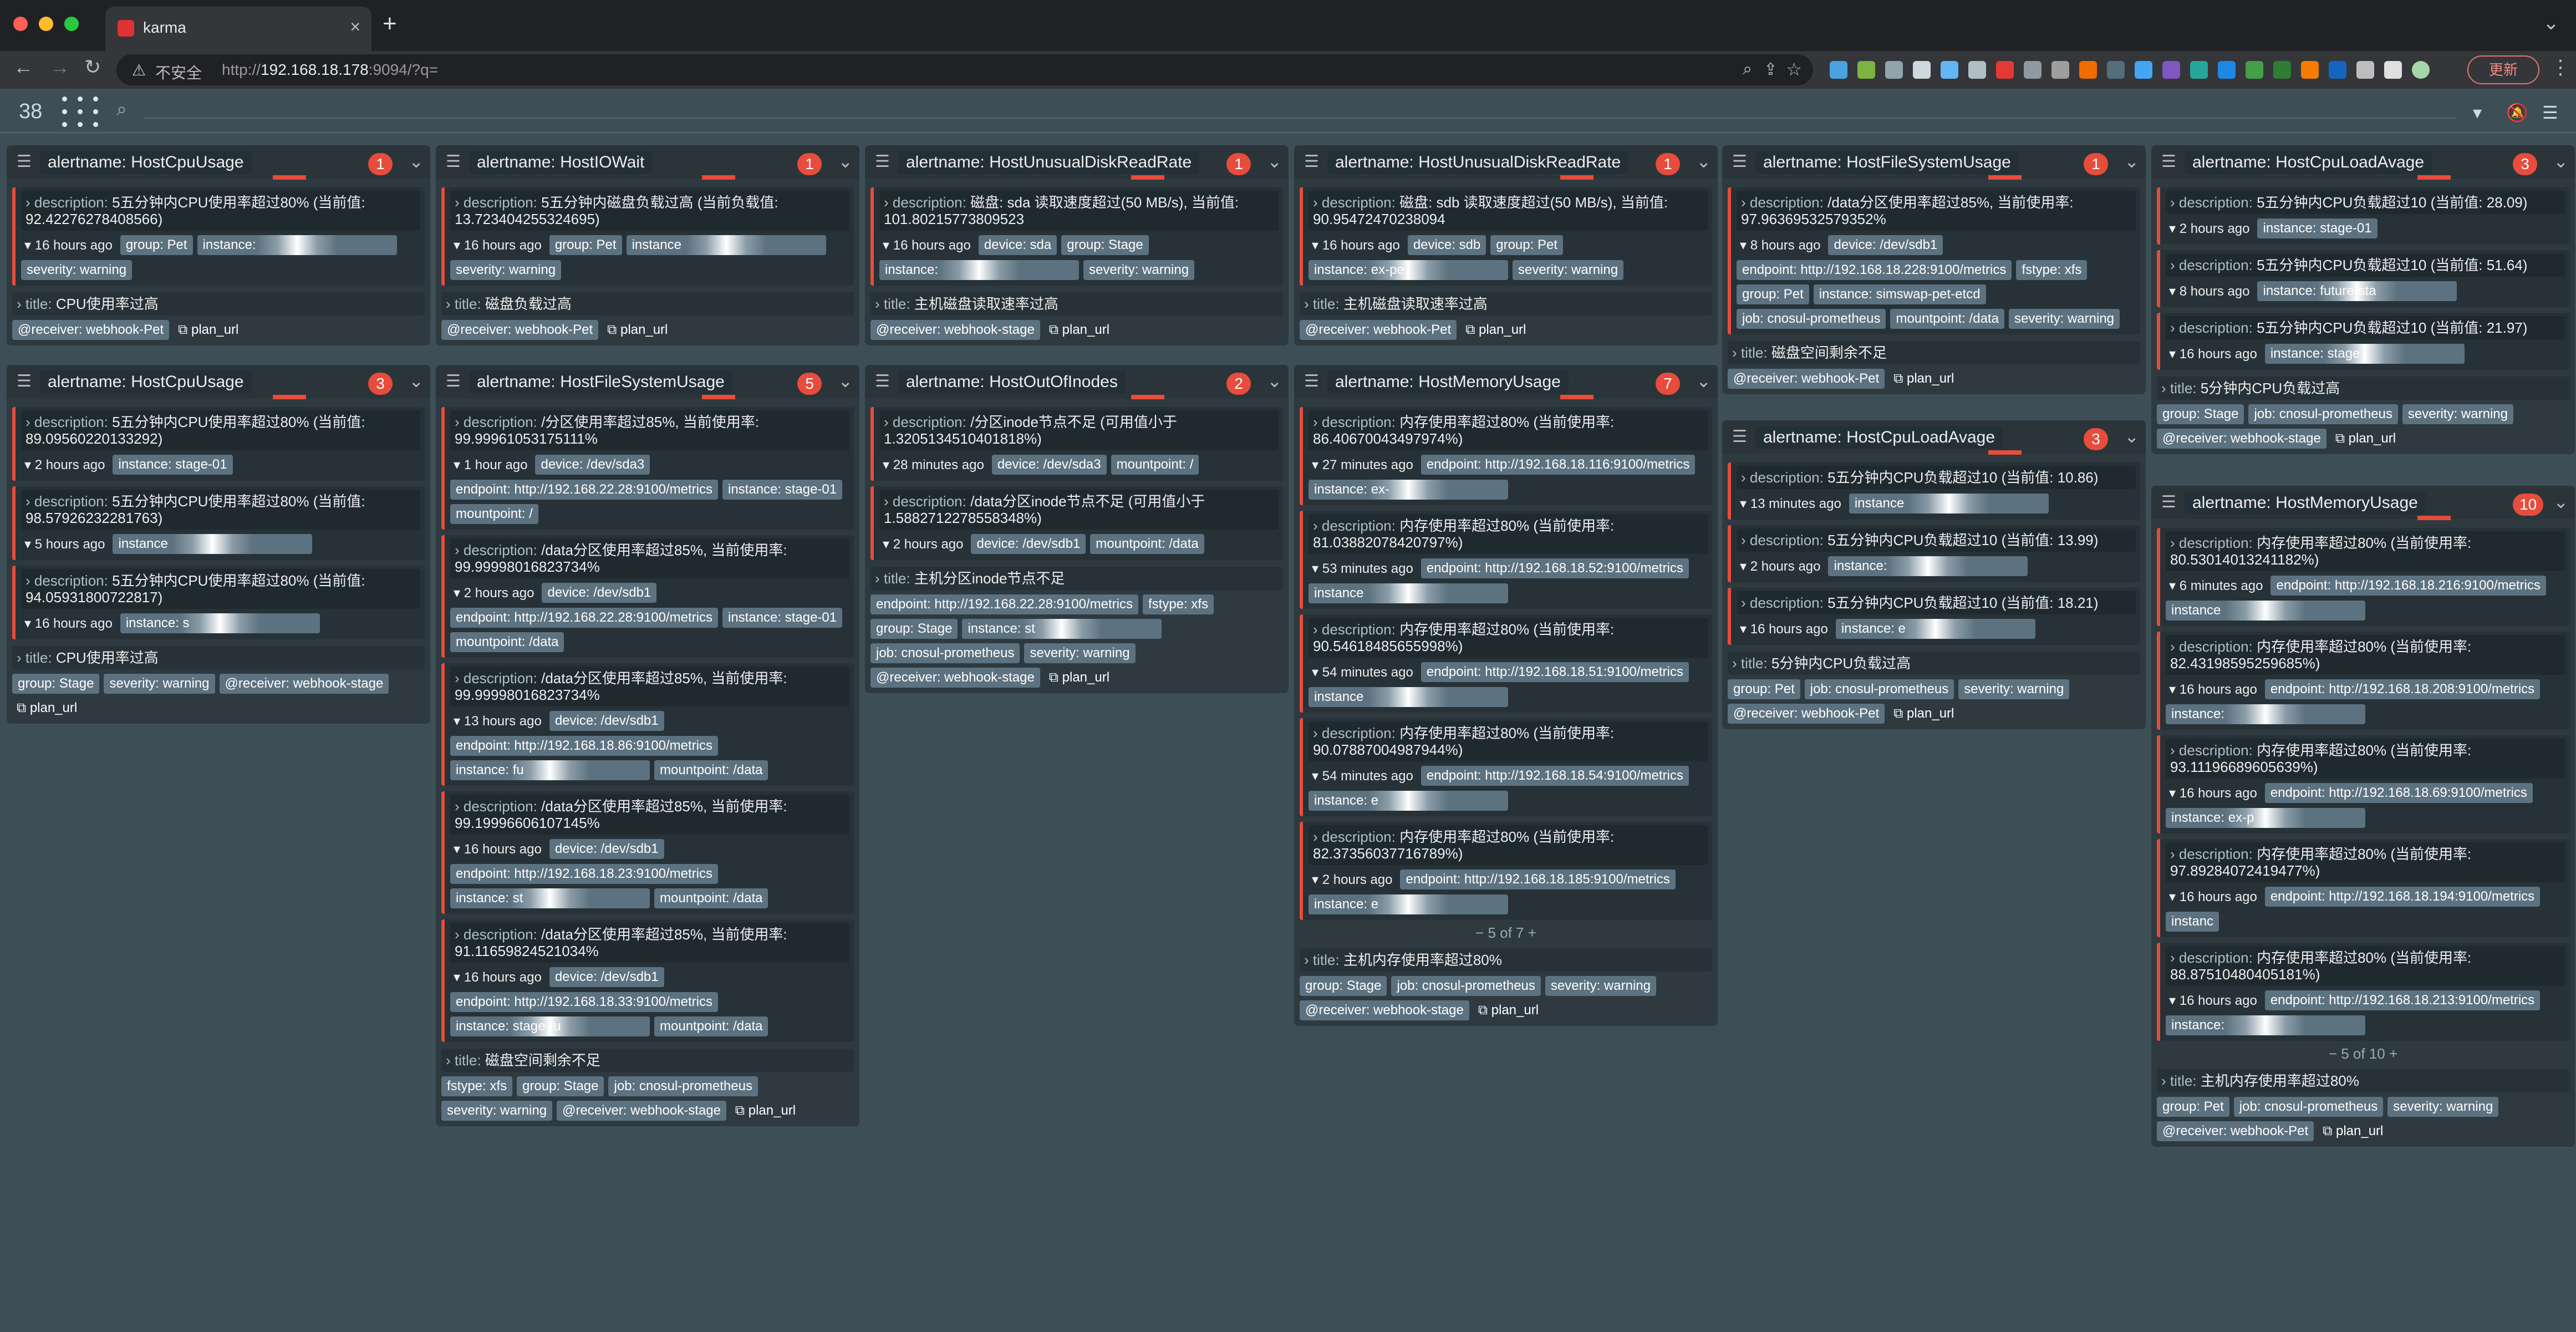 The height and width of the screenshot is (1332, 2576). What do you see at coordinates (1506, 304) in the screenshot?
I see `group-title-annotation: › title: 主机磁盘读取速率过高` at bounding box center [1506, 304].